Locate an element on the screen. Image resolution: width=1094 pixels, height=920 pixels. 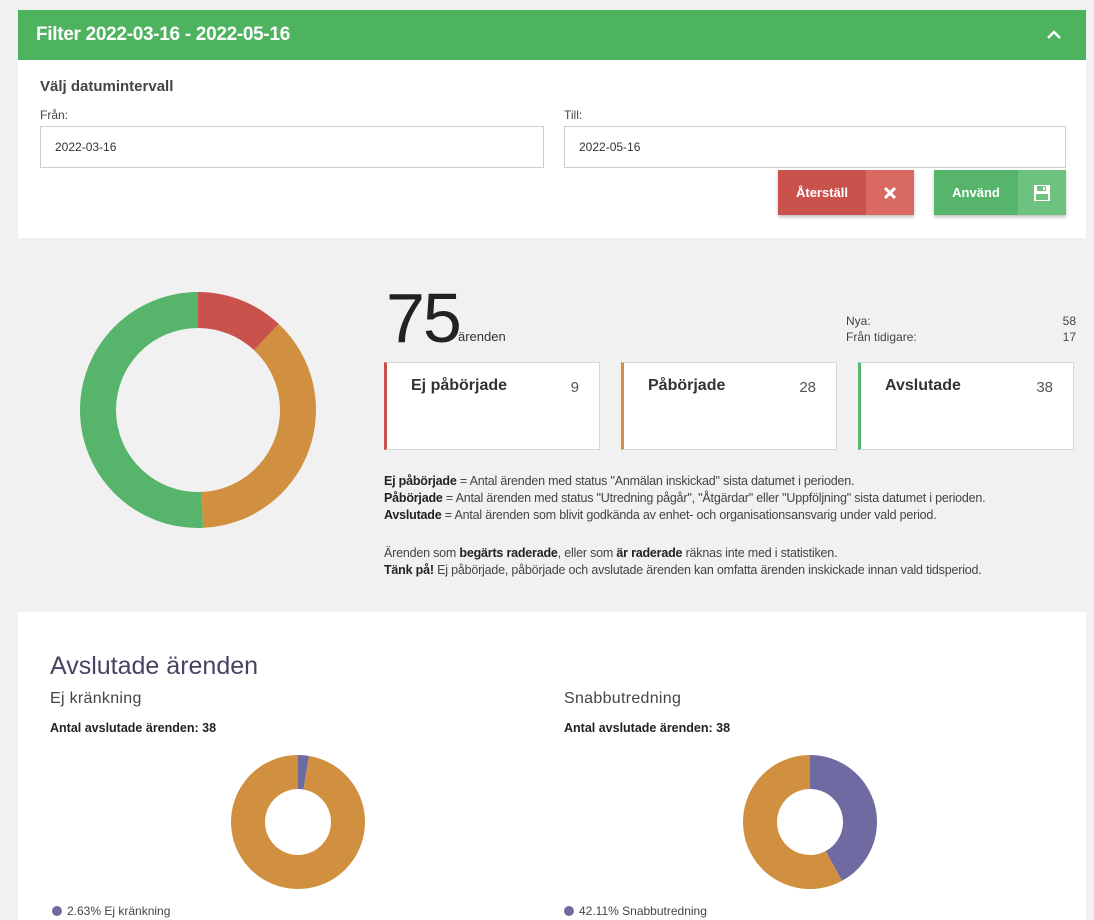
card-started: Påbörjade 28 is located at coordinates (729, 406).